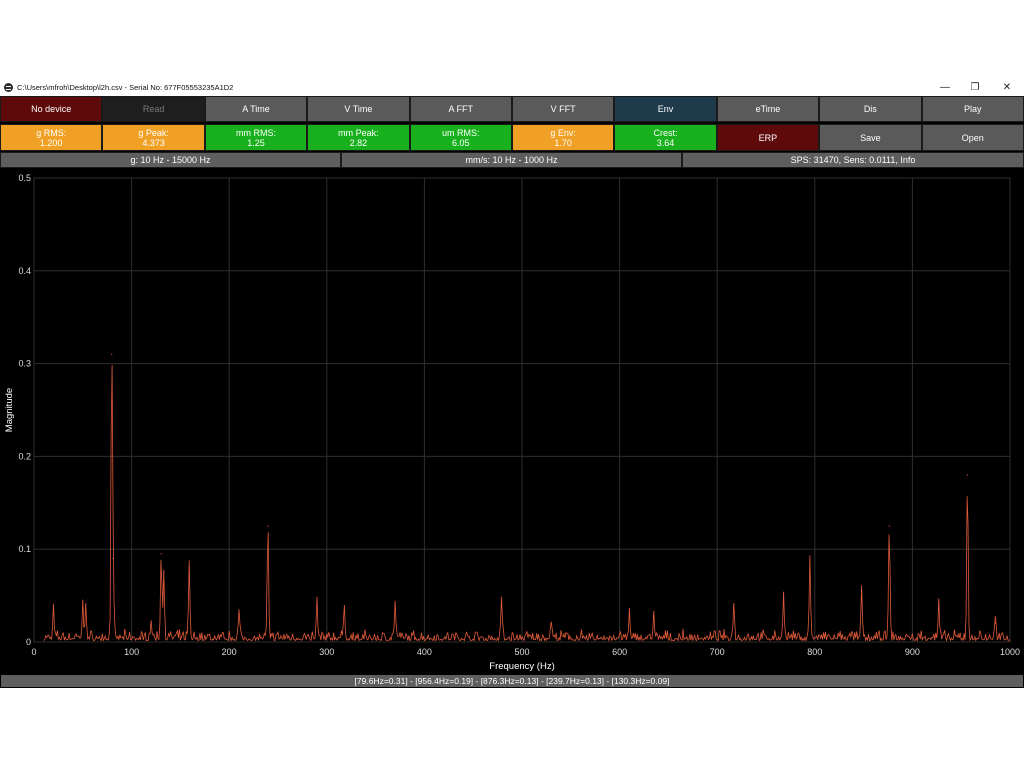 The image size is (1024, 768). Describe the element at coordinates (28, 642) in the screenshot. I see `y-tick-label: 0` at that location.